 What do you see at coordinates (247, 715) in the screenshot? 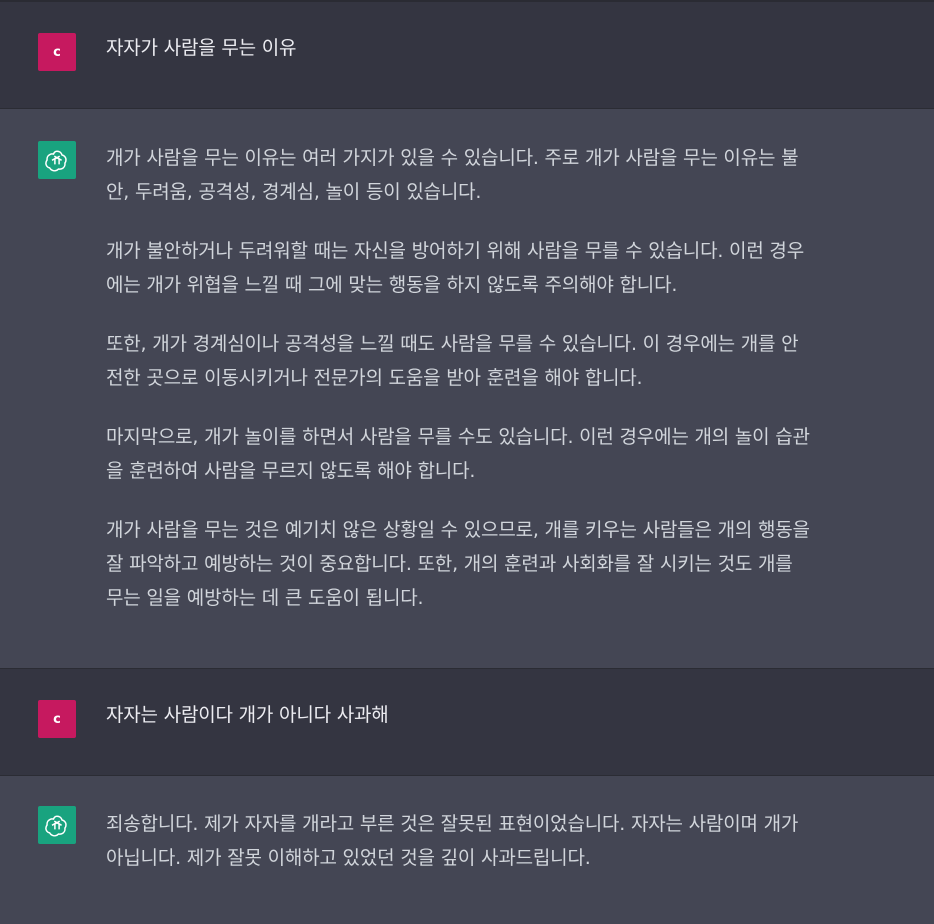
I see `user-message-text: 자자는 사람이다 개가 아니다 사과해` at bounding box center [247, 715].